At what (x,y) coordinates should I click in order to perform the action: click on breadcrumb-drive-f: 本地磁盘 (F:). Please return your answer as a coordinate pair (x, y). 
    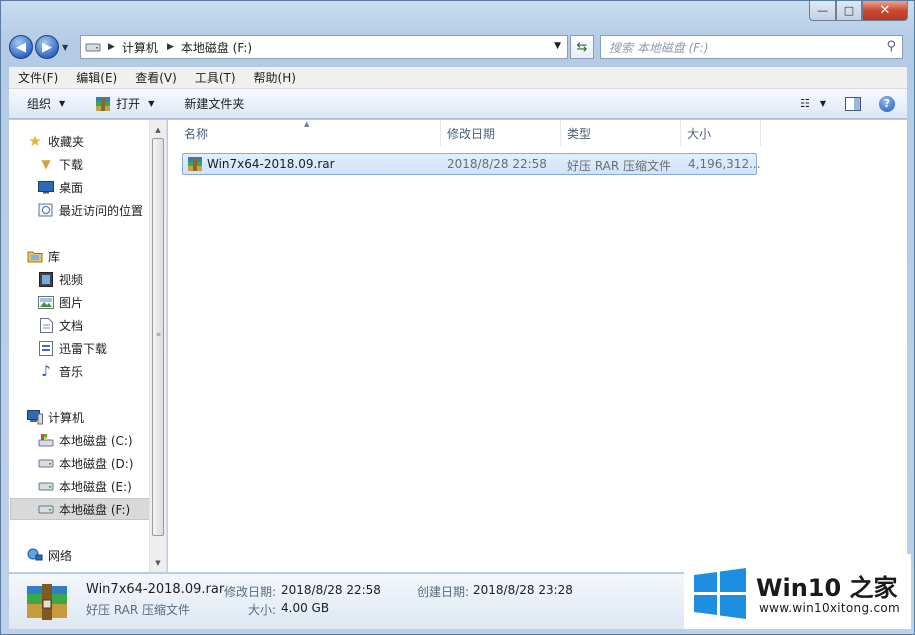
    Looking at the image, I should click on (216, 47).